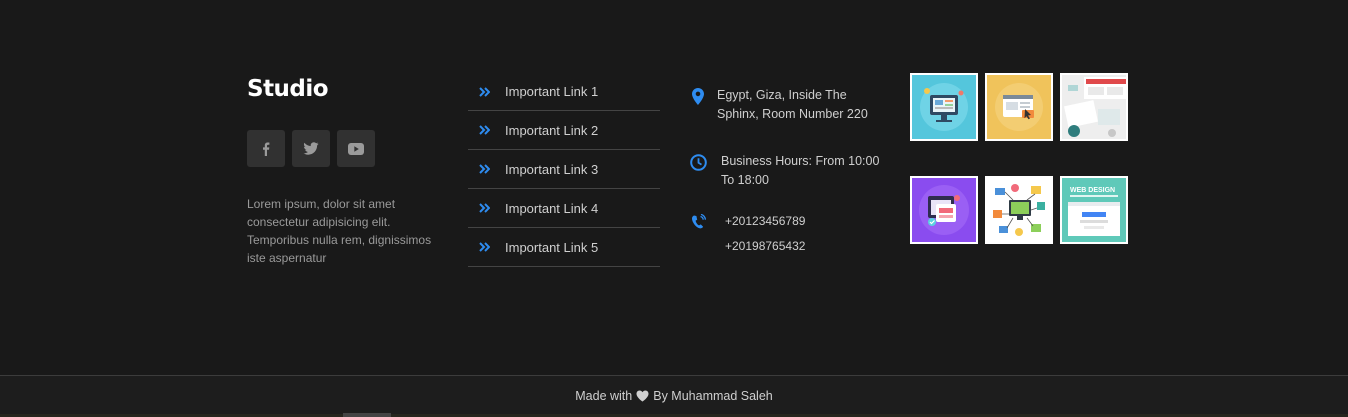 The image size is (1348, 417). What do you see at coordinates (765, 221) in the screenshot?
I see `phone-number: +20123456789` at bounding box center [765, 221].